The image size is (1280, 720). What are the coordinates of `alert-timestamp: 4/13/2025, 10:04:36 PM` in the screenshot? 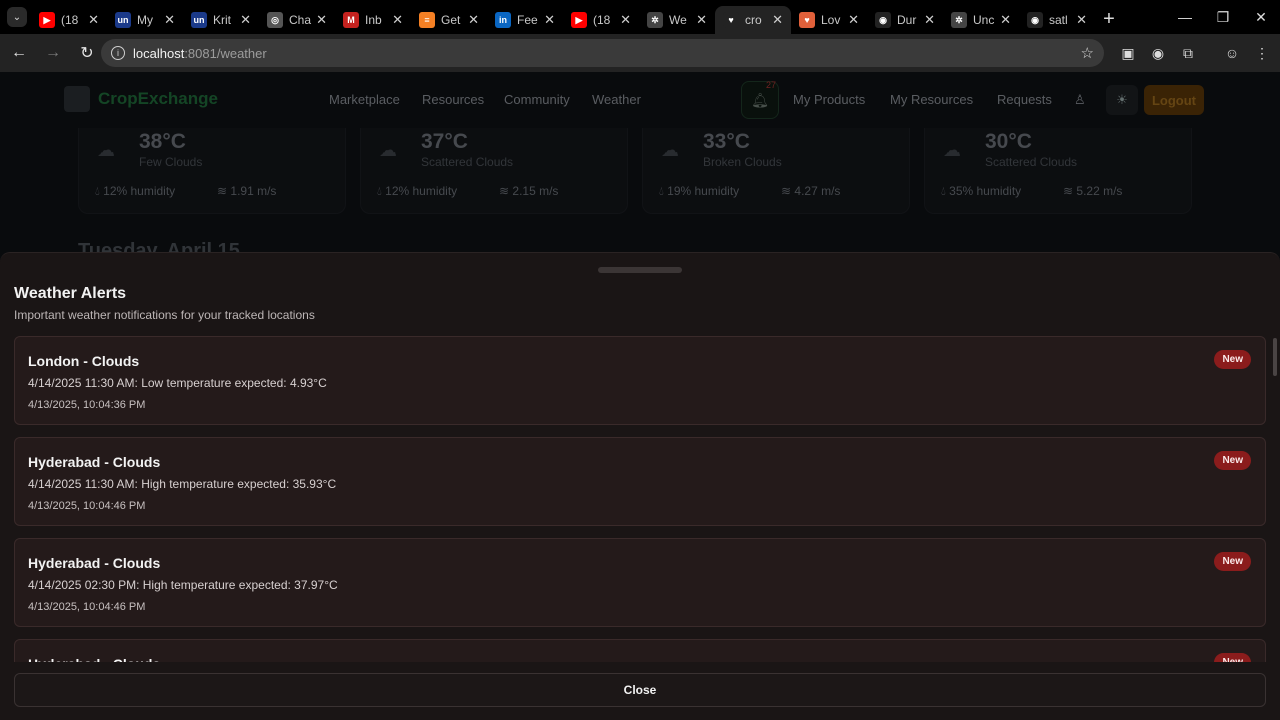 It's located at (87, 405).